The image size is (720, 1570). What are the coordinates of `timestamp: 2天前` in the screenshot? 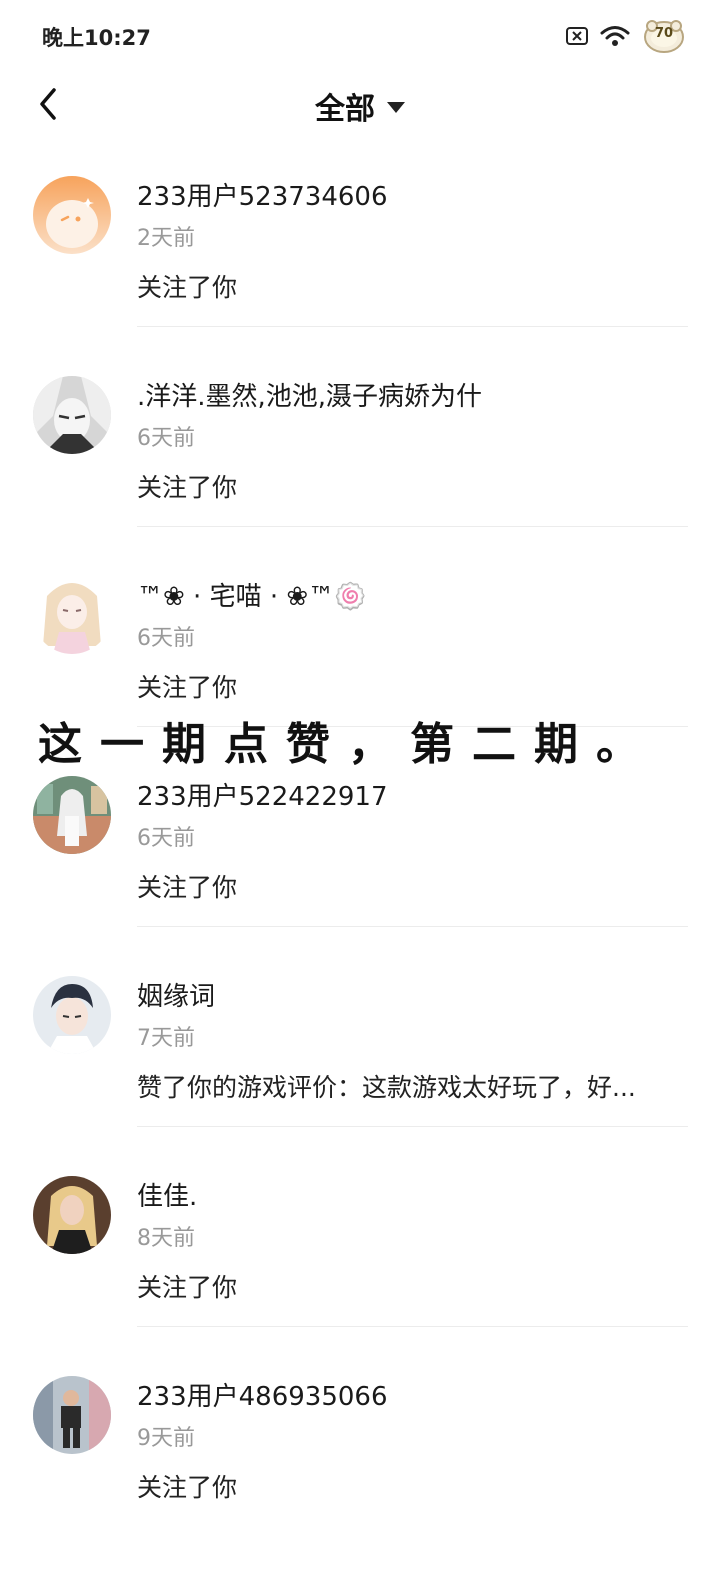 It's located at (166, 238).